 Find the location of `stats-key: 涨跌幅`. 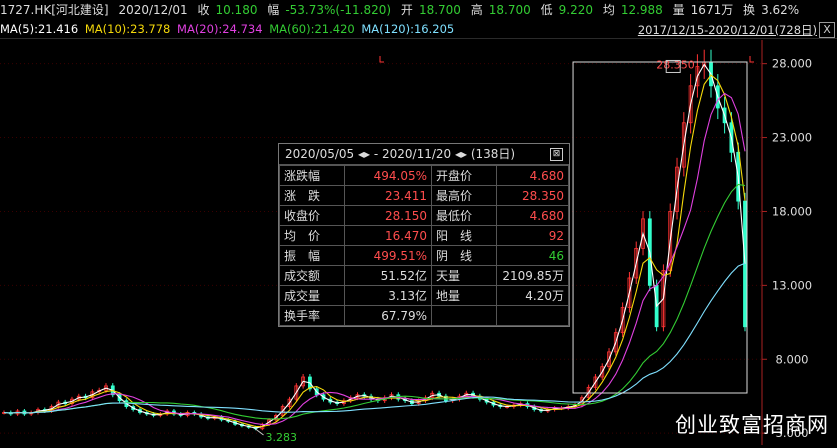

stats-key: 涨跌幅 is located at coordinates (312, 175).